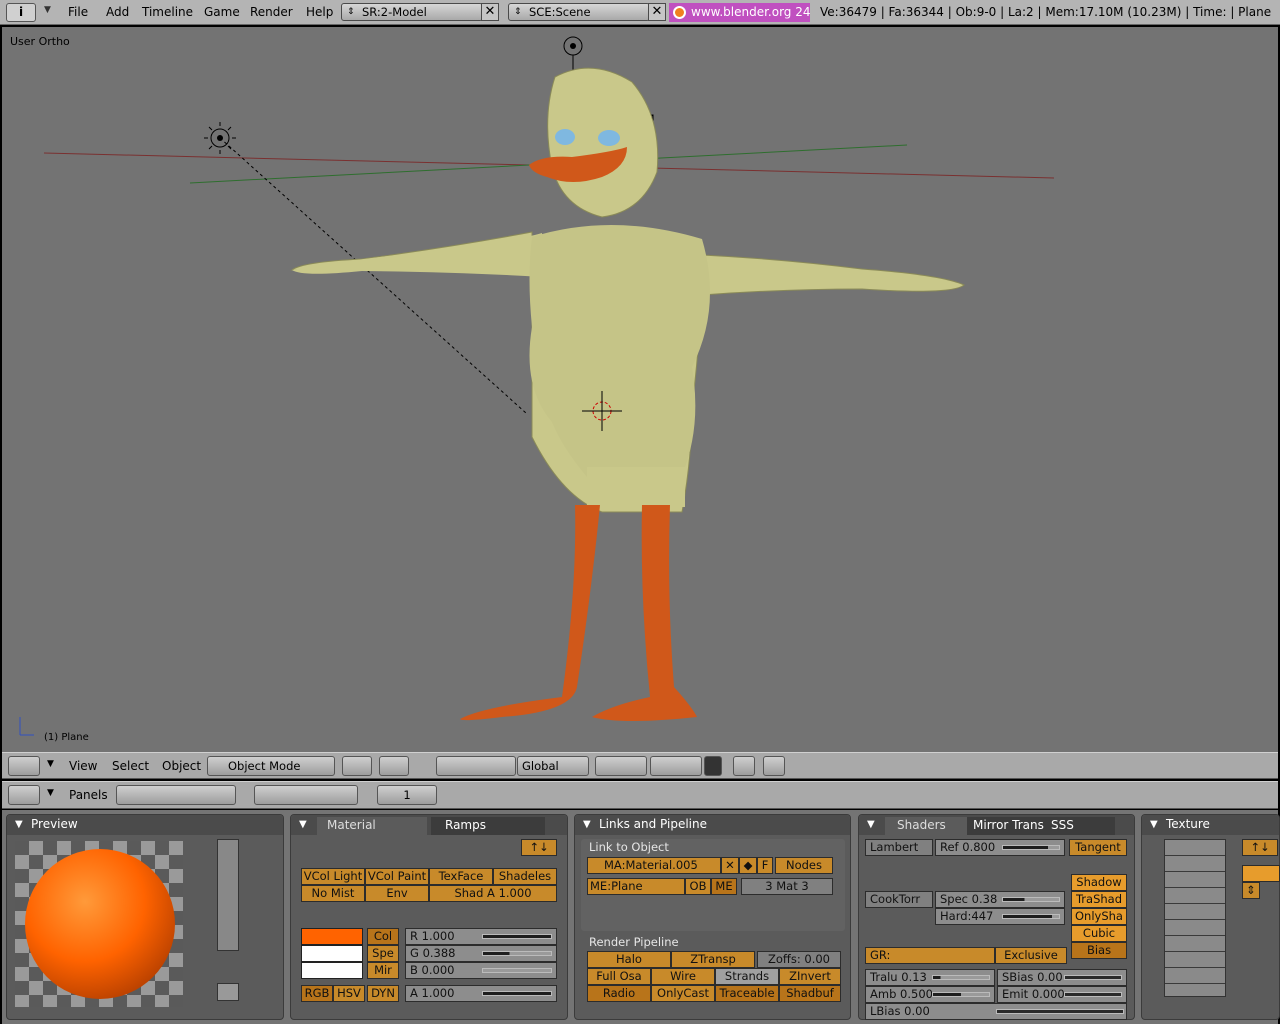  Describe the element at coordinates (698, 886) in the screenshot. I see `ob-link-button: OB` at that location.